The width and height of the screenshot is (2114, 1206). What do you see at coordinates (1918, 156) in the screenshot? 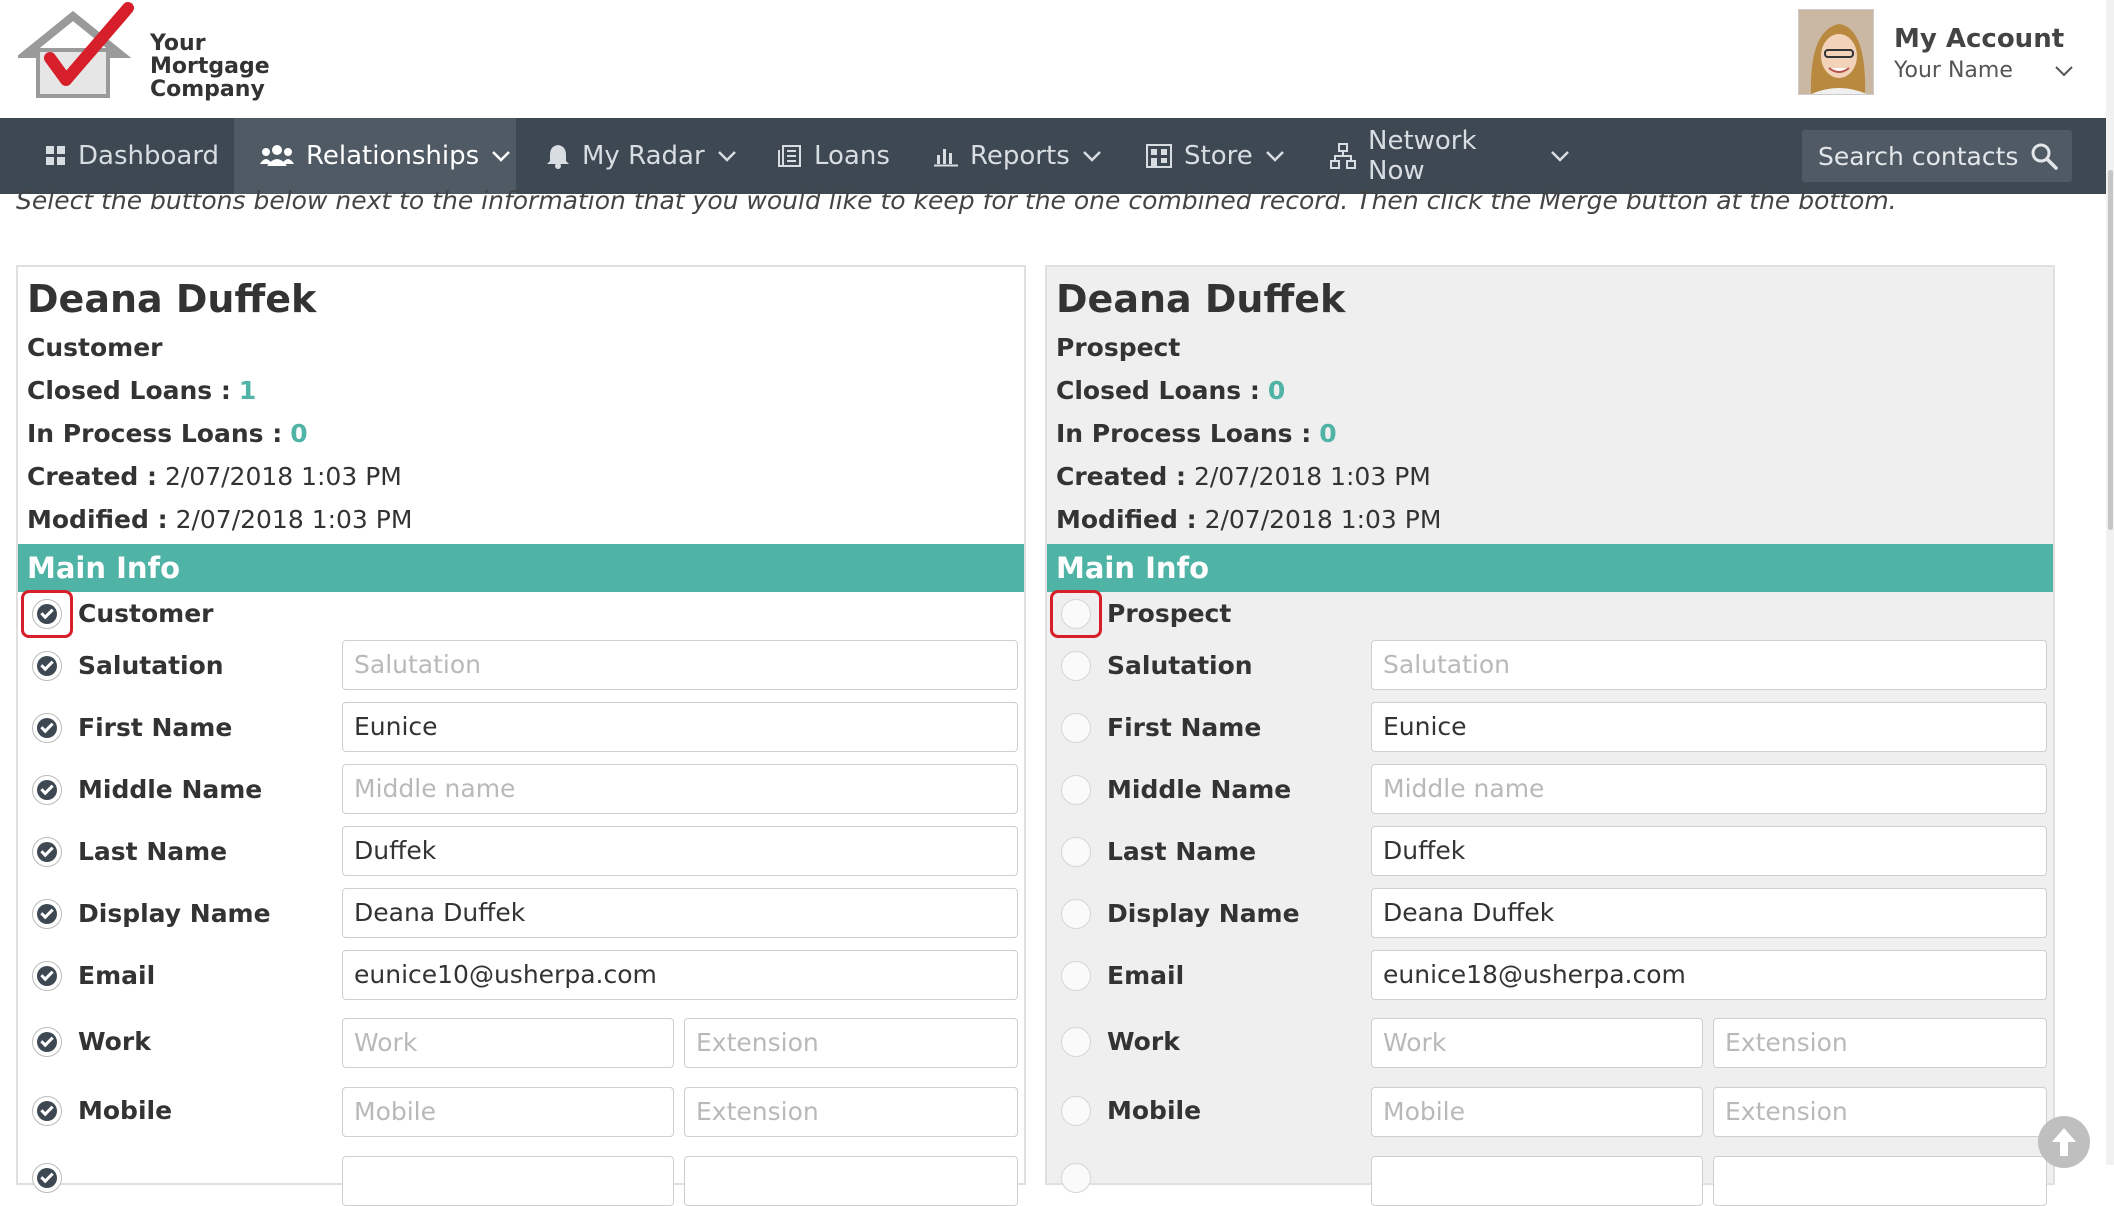
I see `search-input: Search contacts` at bounding box center [1918, 156].